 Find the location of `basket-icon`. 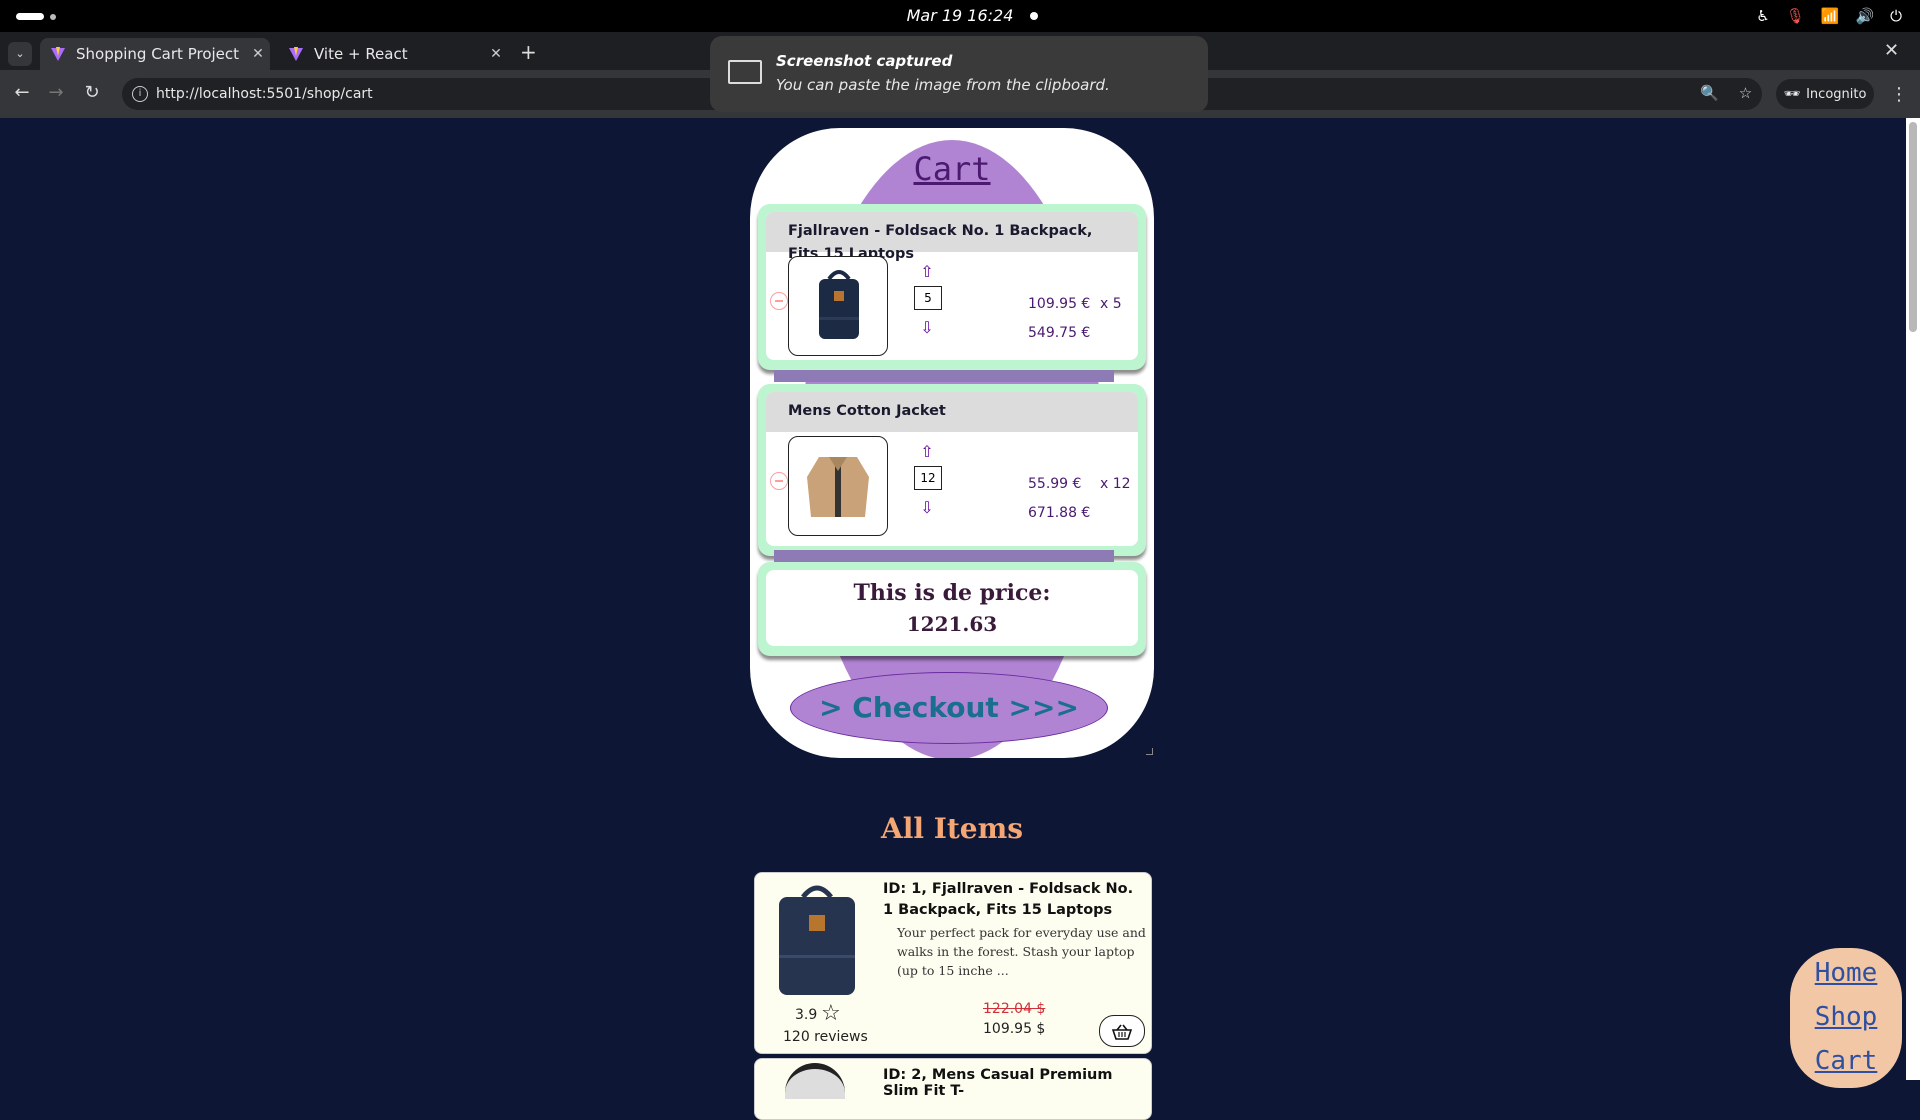

basket-icon is located at coordinates (1122, 1032).